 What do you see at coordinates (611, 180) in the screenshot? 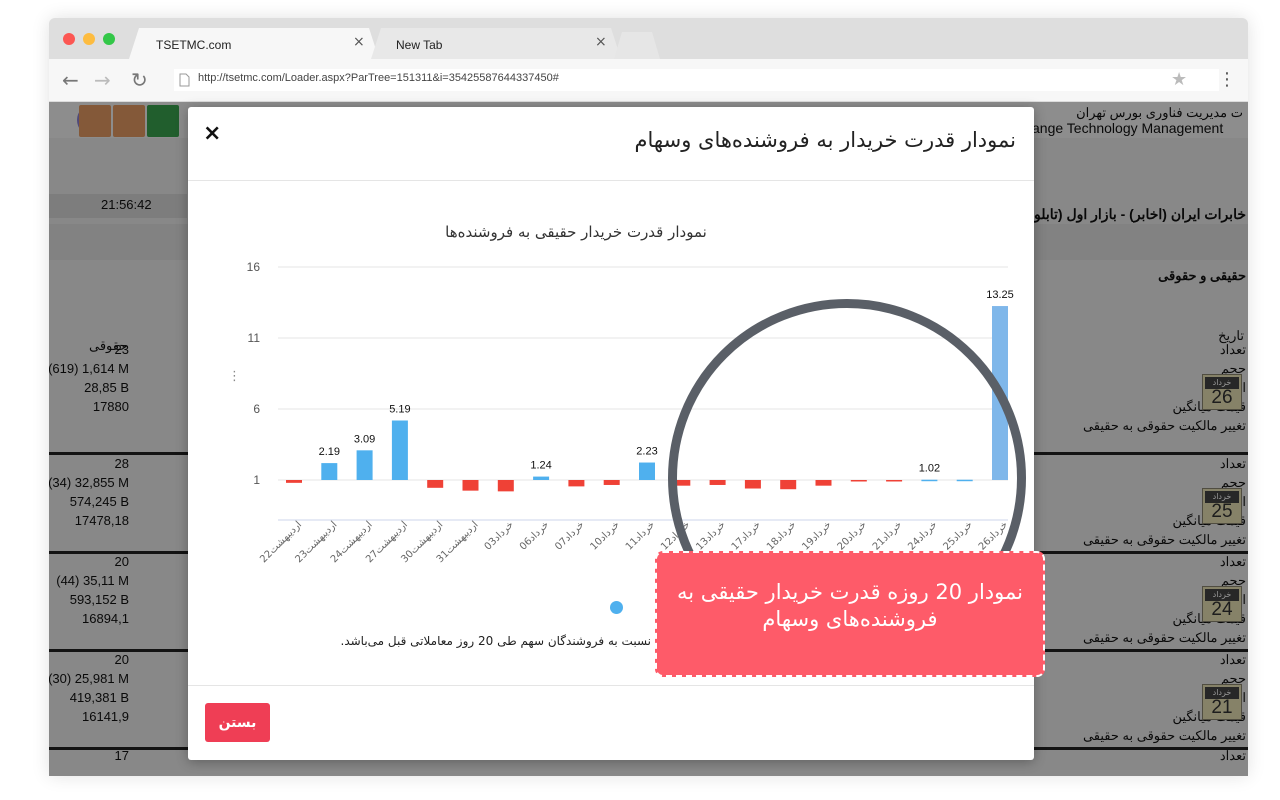
I see `modal-header-divider` at bounding box center [611, 180].